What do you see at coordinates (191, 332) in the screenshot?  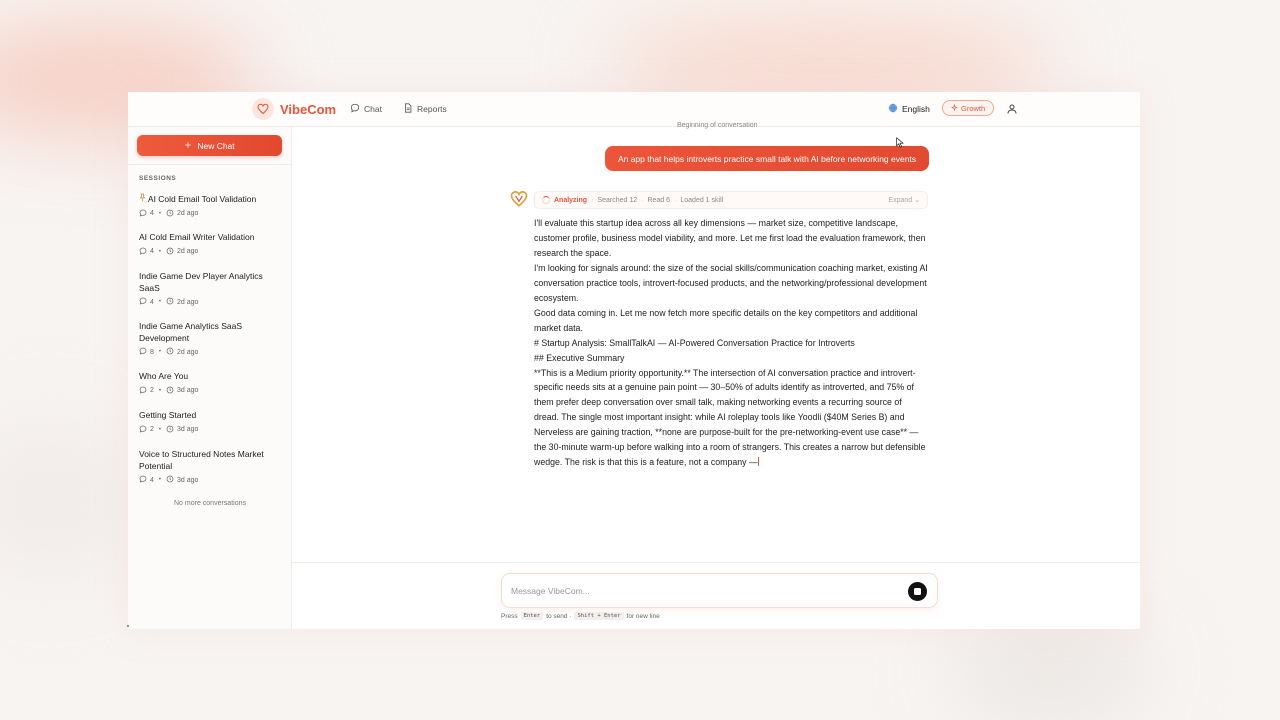 I see `session-title: Indie Game Analytics SaaS Development` at bounding box center [191, 332].